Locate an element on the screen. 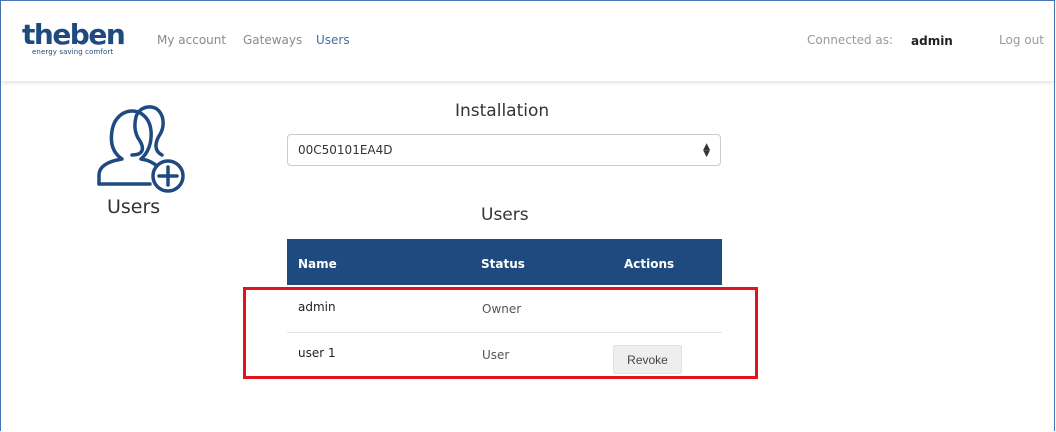 This screenshot has height=432, width=1056. installation-select: 00C50101EA4D ▲ ▼ is located at coordinates (504, 150).